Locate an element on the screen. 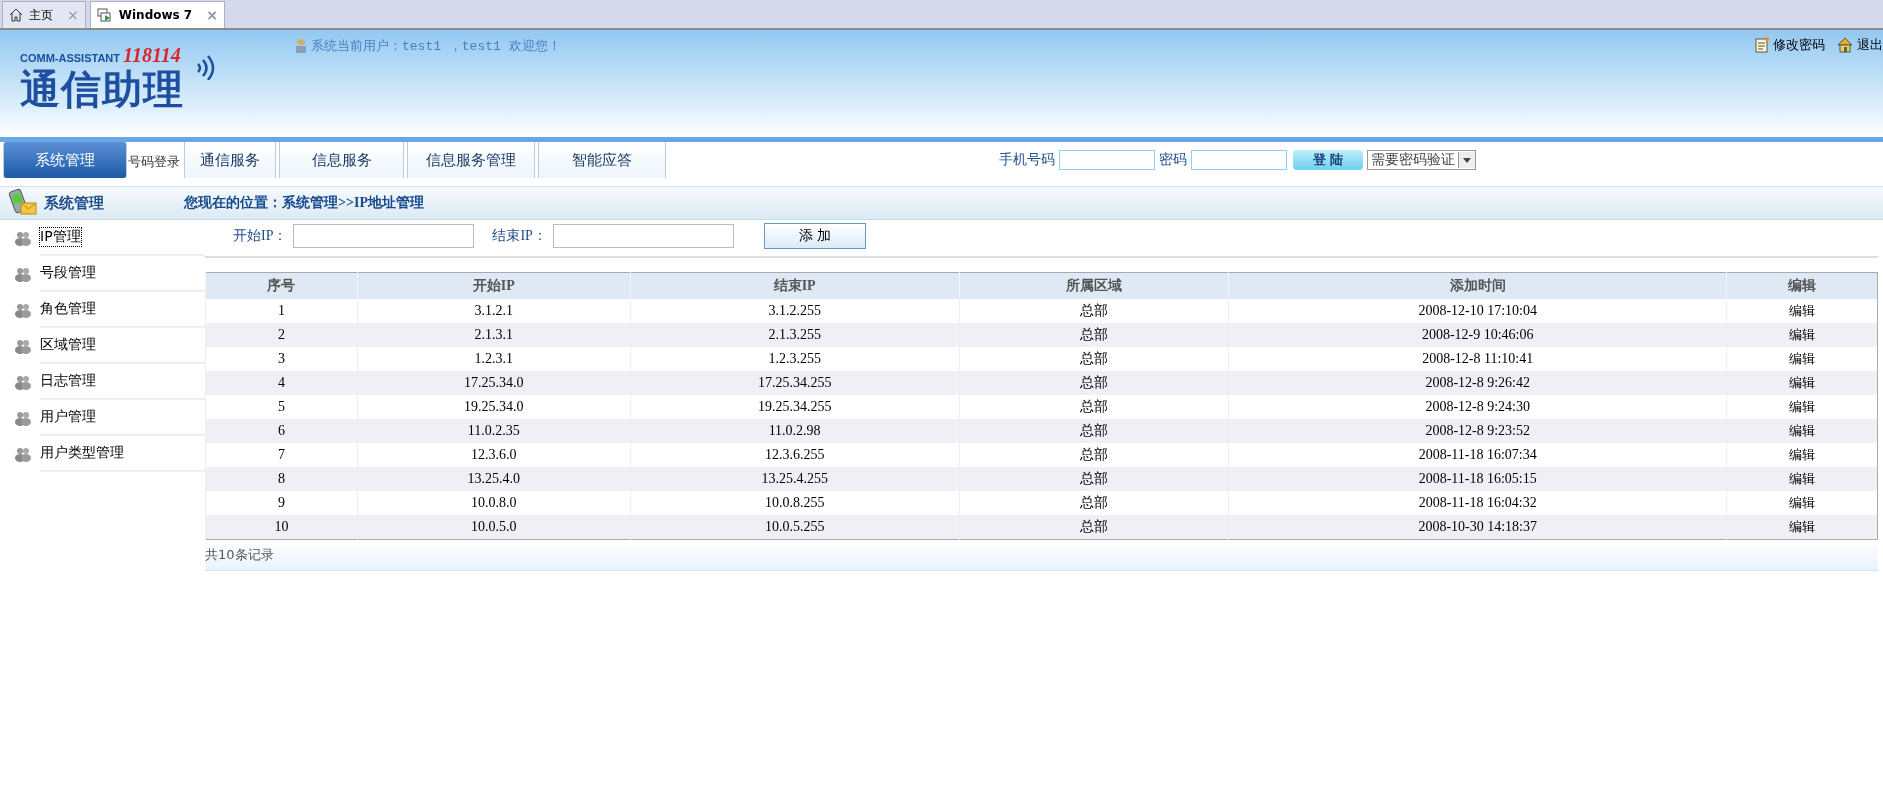 The width and height of the screenshot is (1883, 786). login-button: 登 陆 is located at coordinates (1328, 160).